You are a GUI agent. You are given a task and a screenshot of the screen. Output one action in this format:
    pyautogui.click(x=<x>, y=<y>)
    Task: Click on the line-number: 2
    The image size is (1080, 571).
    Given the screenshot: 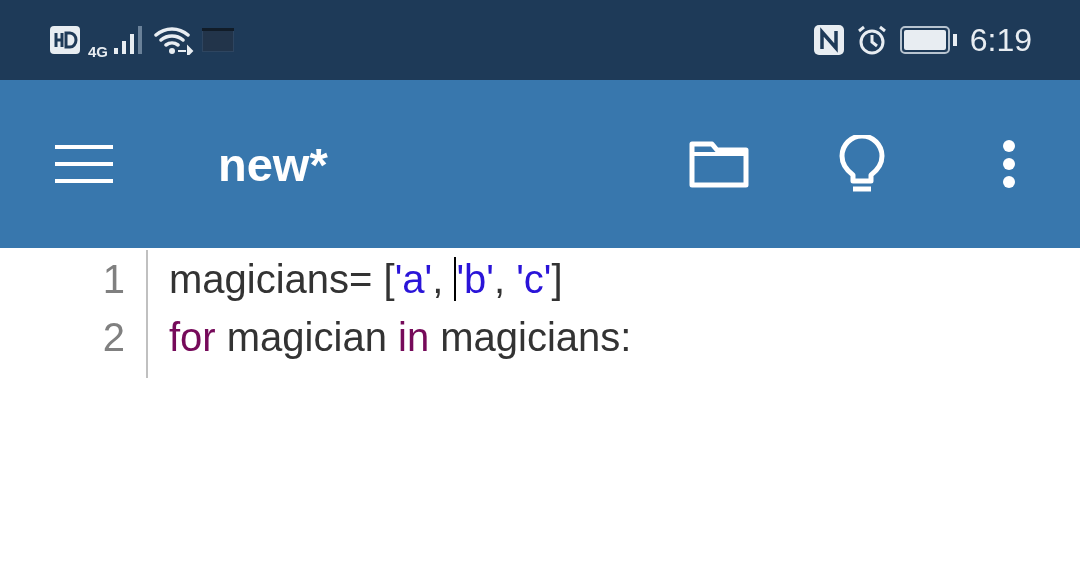 What is the action you would take?
    pyautogui.click(x=113, y=337)
    